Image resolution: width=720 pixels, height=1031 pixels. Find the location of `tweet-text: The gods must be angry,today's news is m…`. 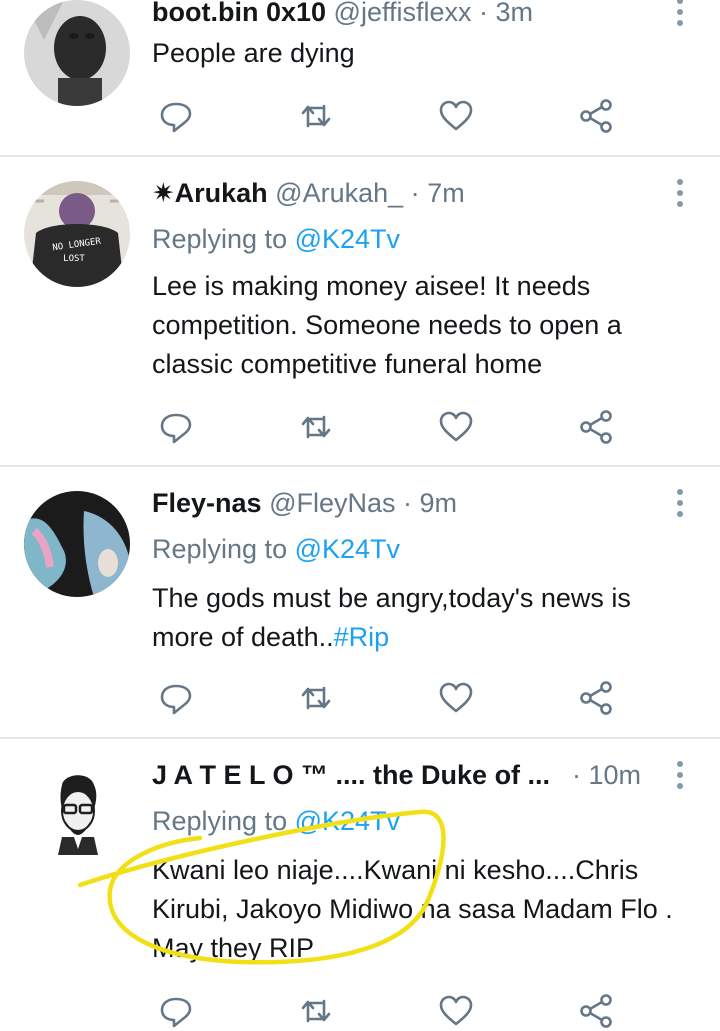

tweet-text: The gods must be angry,today's news is m… is located at coordinates (422, 618).